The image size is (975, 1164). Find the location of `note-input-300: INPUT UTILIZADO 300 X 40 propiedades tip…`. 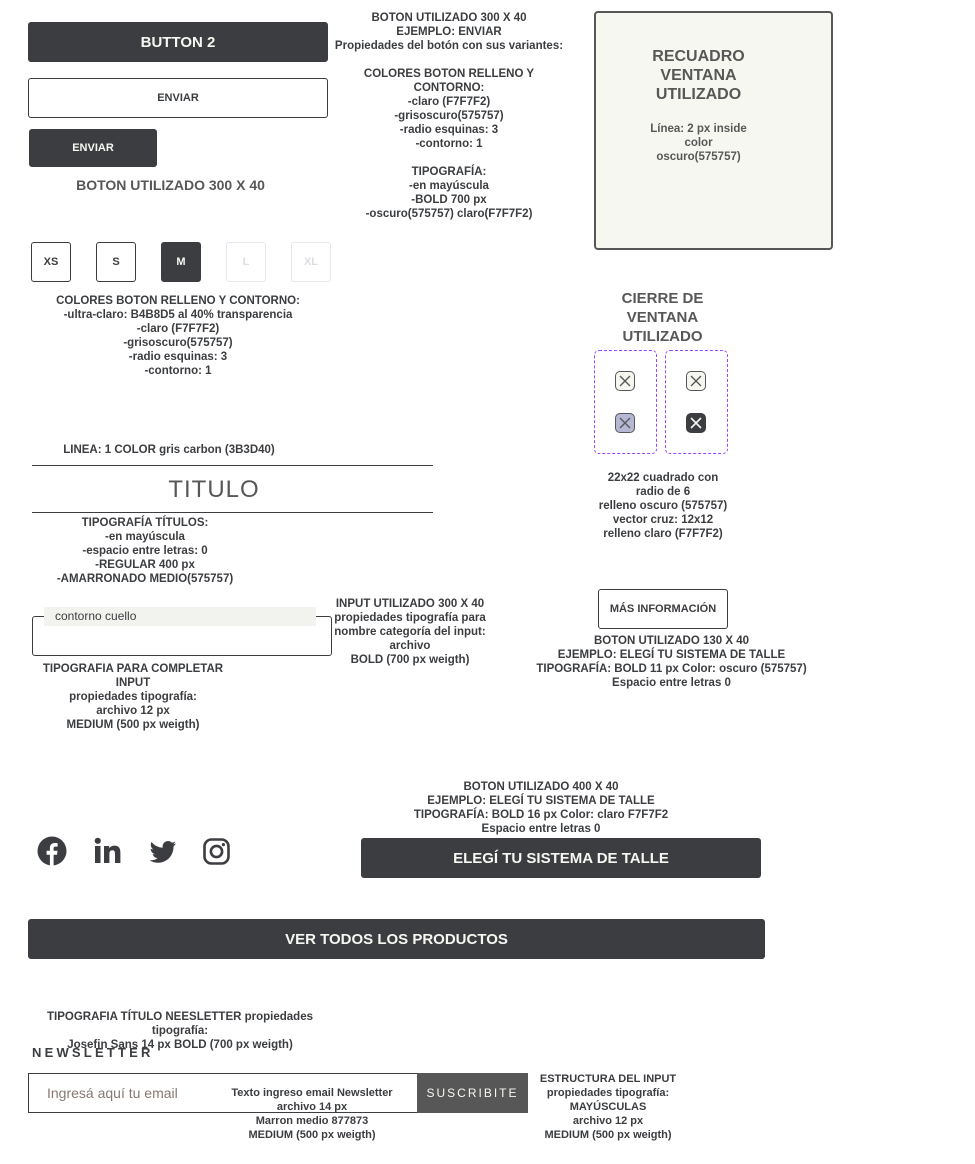

note-input-300: INPUT UTILIZADO 300 X 40 propiedades tip… is located at coordinates (410, 632).